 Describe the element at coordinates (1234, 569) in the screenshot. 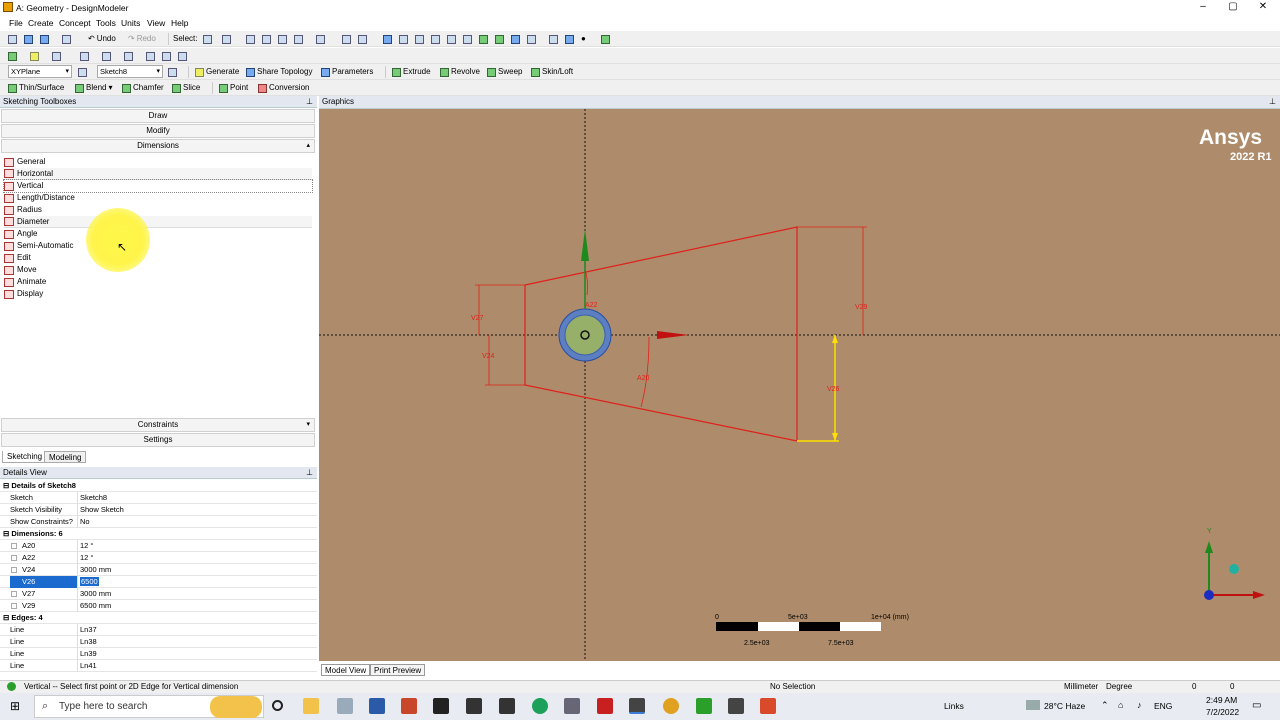

I see `triad-iso-ball` at that location.